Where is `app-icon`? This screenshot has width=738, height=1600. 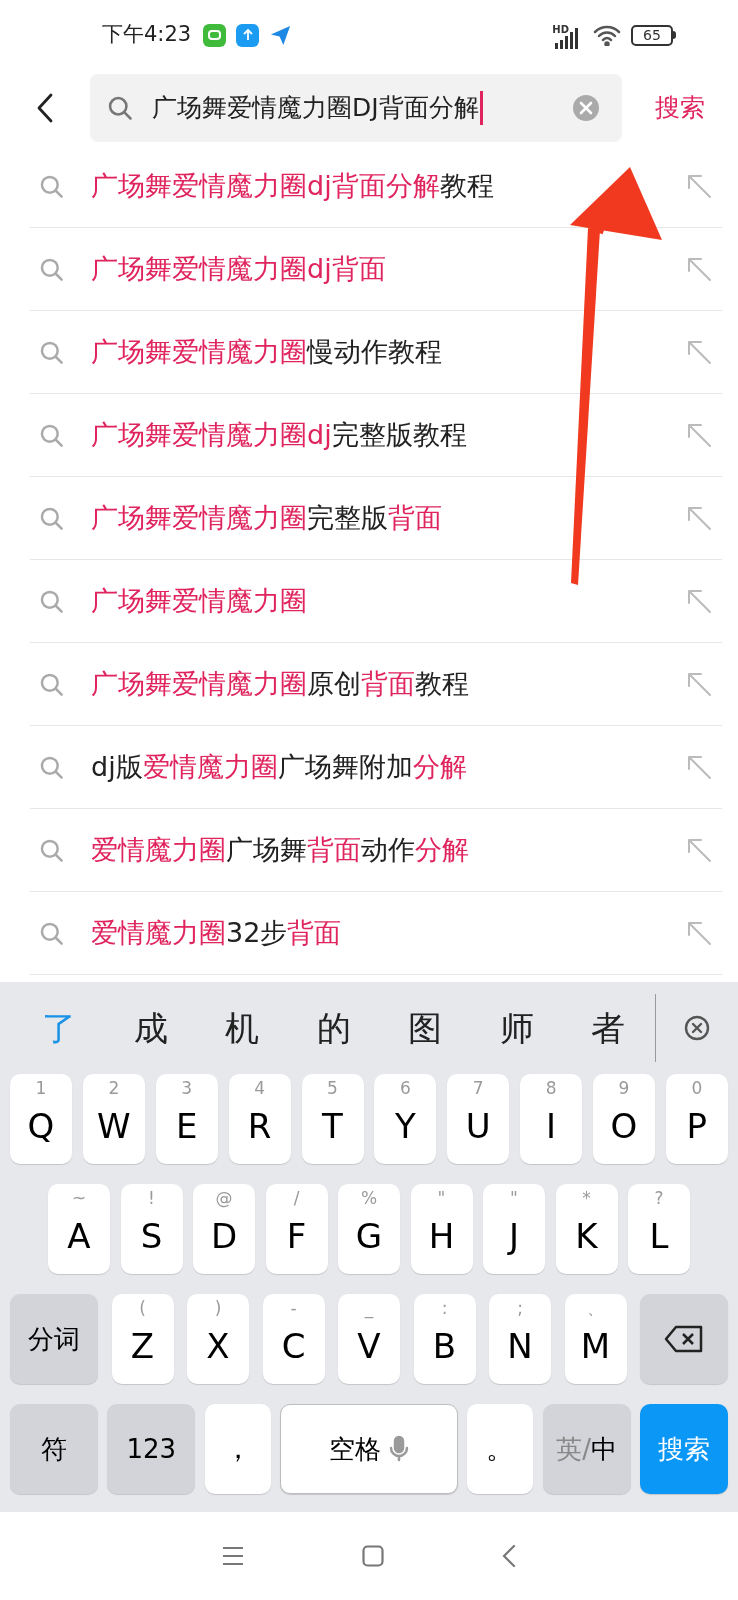 app-icon is located at coordinates (215, 35).